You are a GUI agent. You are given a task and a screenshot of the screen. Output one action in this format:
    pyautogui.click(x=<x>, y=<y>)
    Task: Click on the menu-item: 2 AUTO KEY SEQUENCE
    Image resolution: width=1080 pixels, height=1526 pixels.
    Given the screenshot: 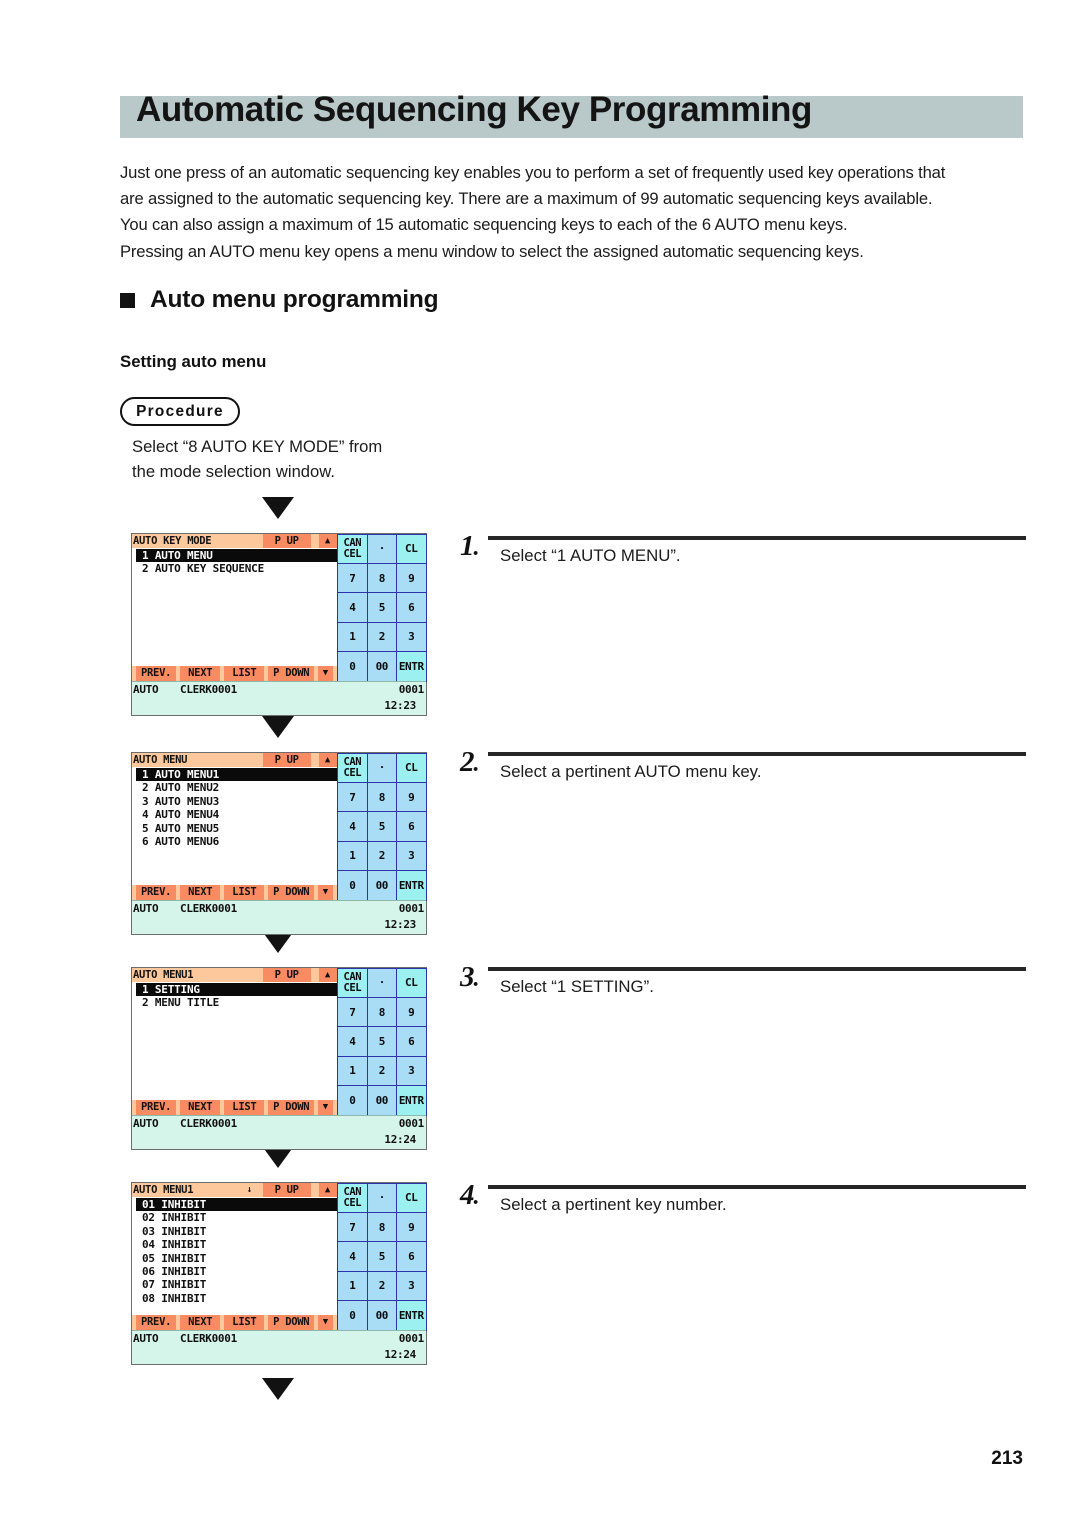 What is the action you would take?
    pyautogui.click(x=234, y=568)
    